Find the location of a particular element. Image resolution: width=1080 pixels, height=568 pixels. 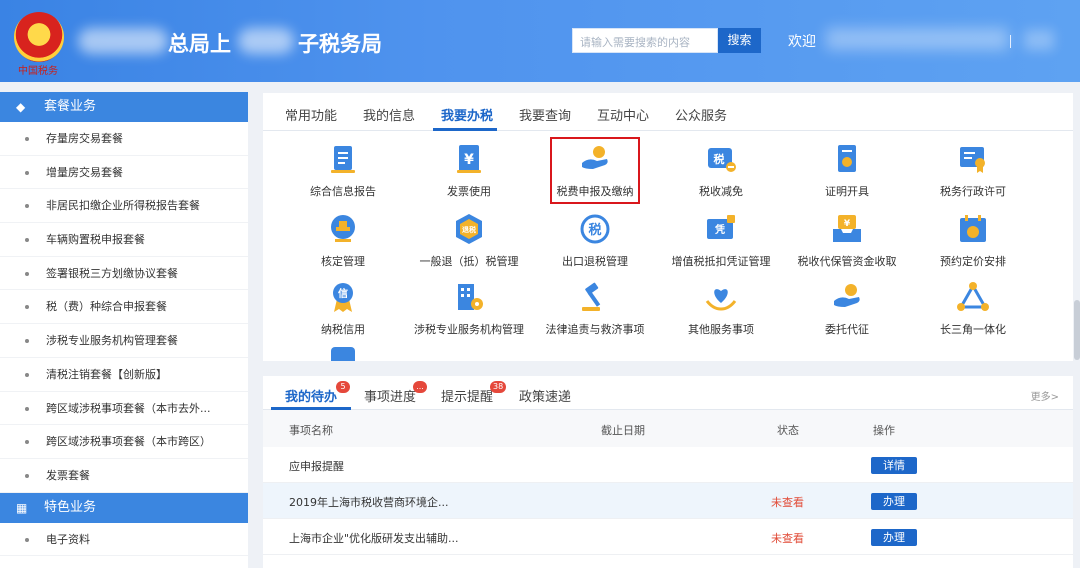

tab-do-tax: 我要办税 is located at coordinates (467, 114).